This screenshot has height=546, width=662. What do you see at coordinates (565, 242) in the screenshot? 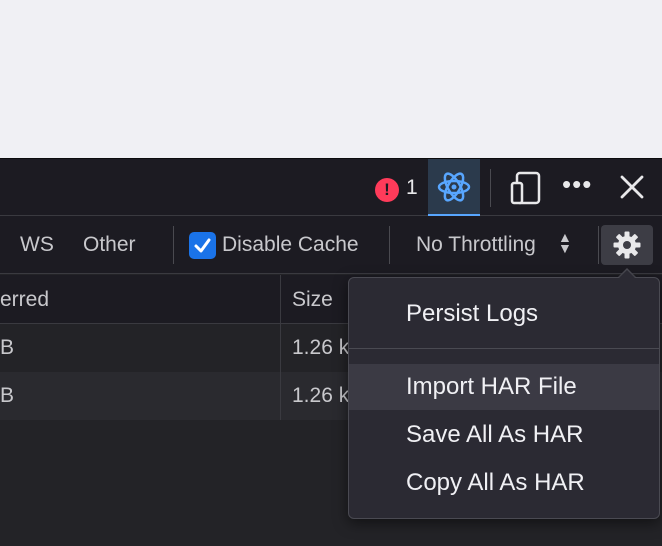
I see `select-arrows-icon: ▲ ▼` at bounding box center [565, 242].